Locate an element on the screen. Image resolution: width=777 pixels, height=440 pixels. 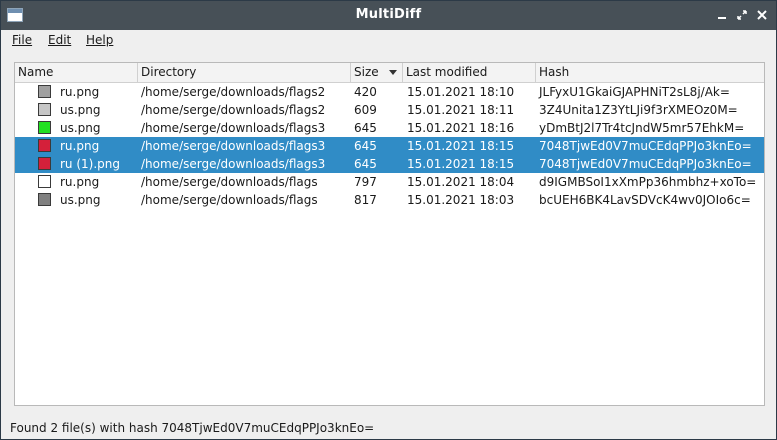
cell-size: 797 is located at coordinates (365, 182).